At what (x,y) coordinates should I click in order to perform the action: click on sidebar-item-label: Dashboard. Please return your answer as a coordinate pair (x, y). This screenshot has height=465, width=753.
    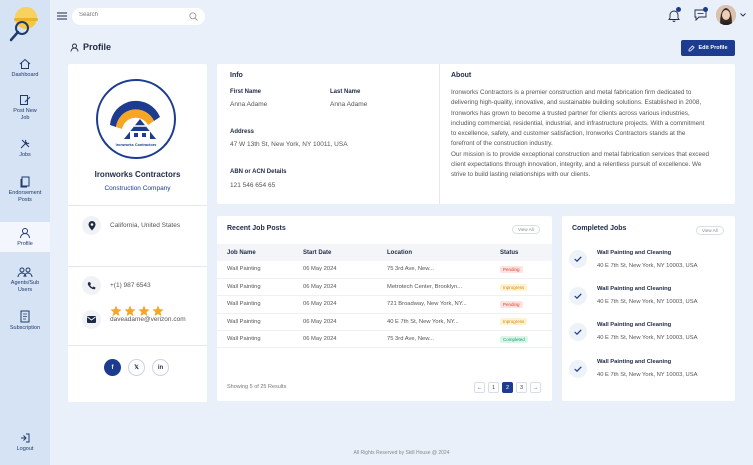
    Looking at the image, I should click on (25, 75).